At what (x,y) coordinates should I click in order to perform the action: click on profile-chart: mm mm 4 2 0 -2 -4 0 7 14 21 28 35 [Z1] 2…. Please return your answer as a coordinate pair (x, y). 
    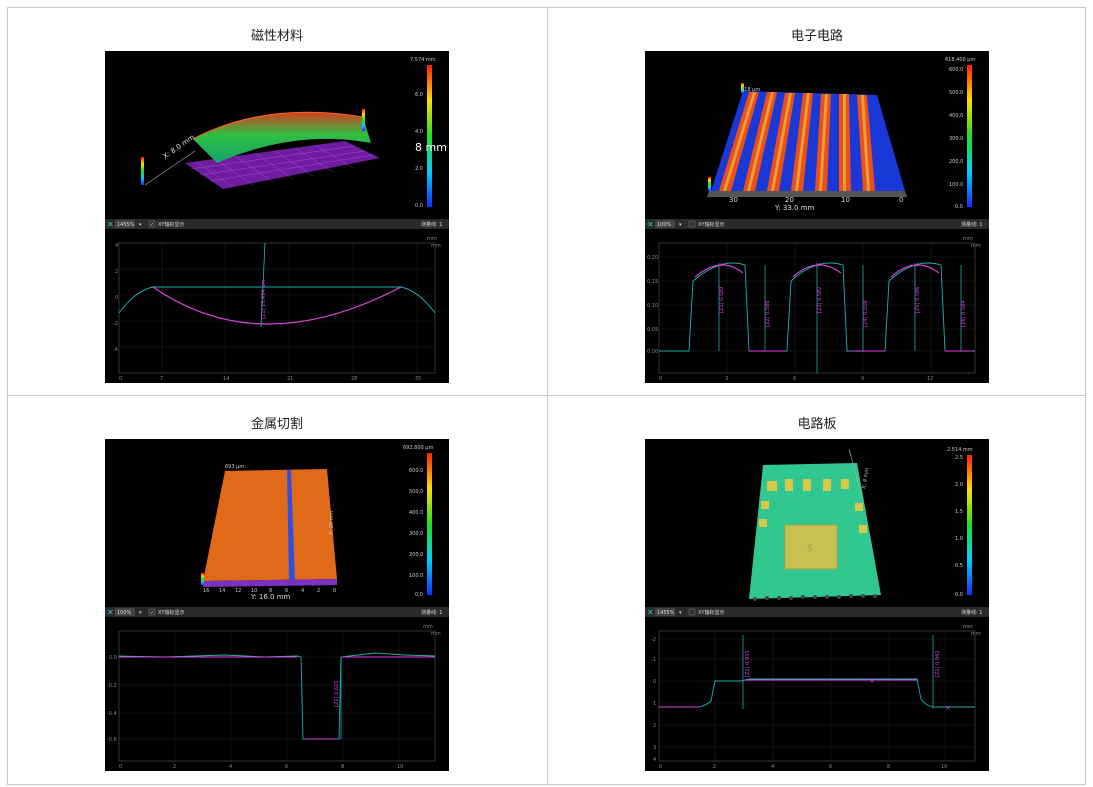
    Looking at the image, I should click on (277, 309).